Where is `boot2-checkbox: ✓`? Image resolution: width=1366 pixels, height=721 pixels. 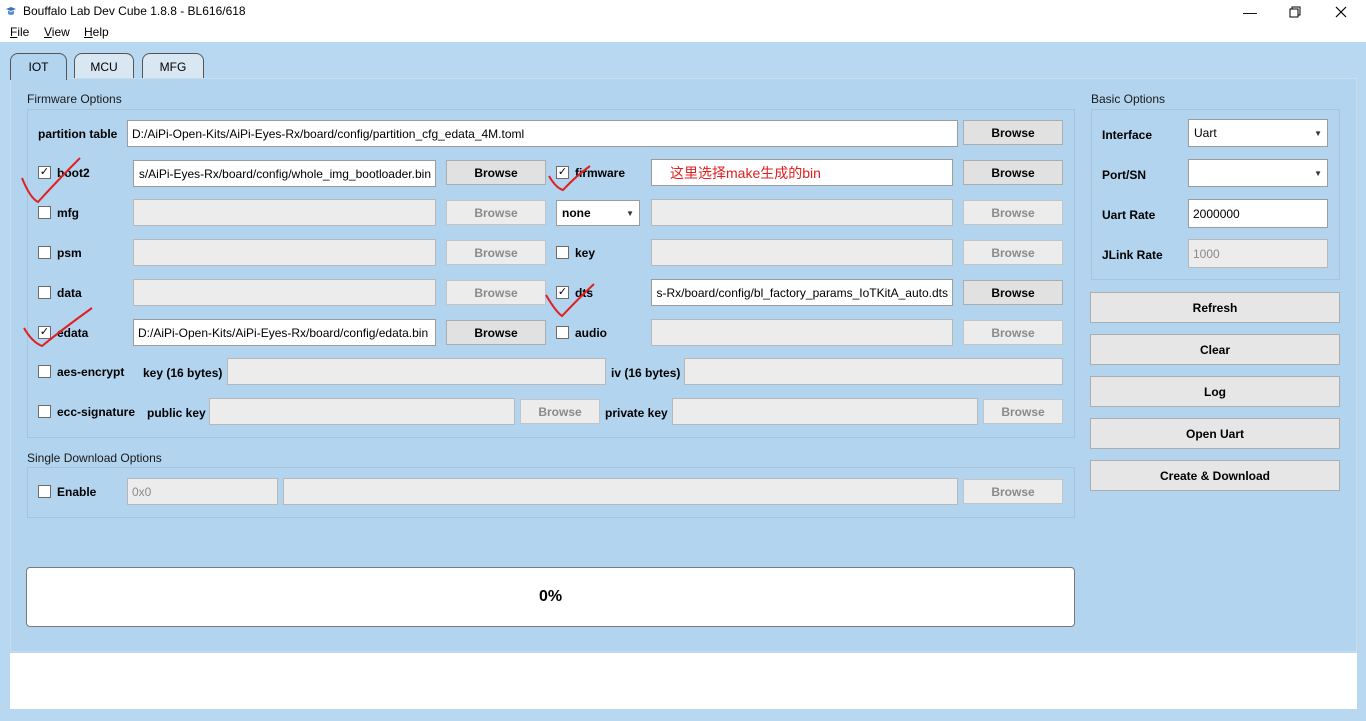
boot2-checkbox: ✓ is located at coordinates (44, 172).